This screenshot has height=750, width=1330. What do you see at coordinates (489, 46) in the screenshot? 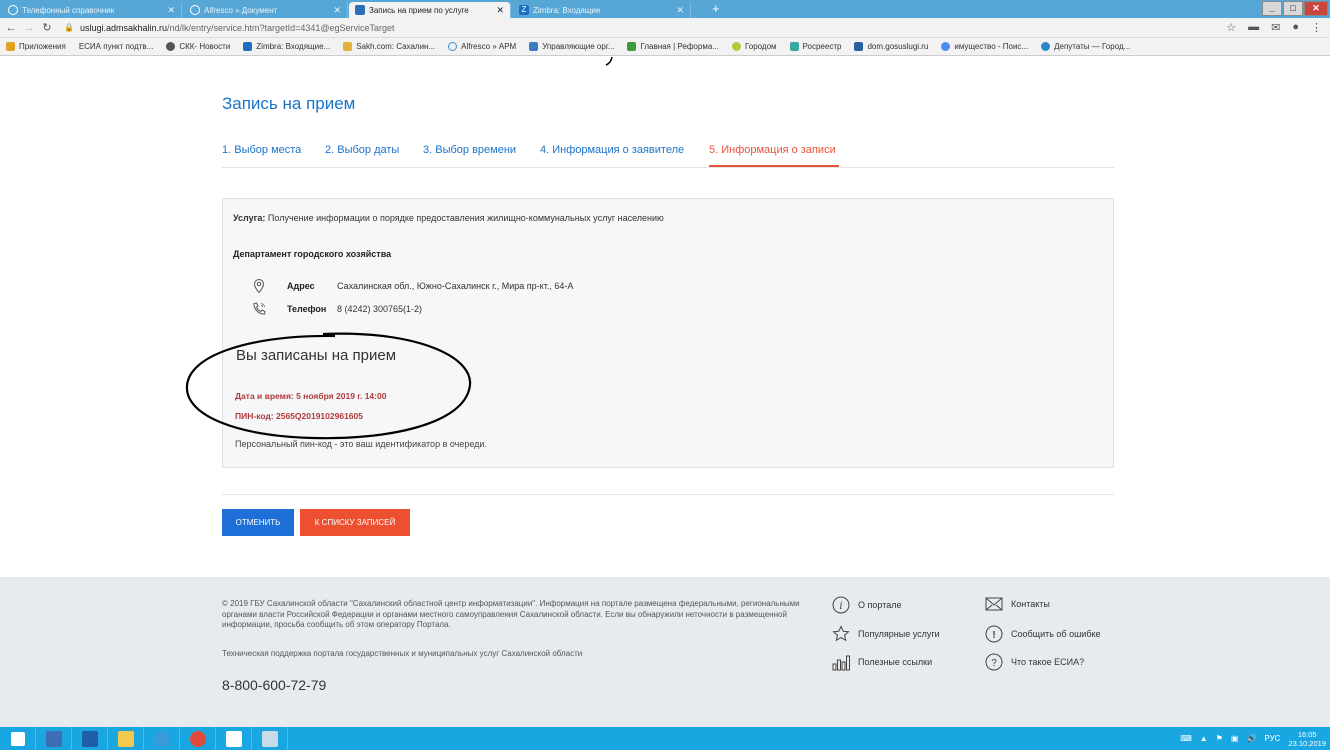
I see `bookmark-label: Alfresco » АРМ` at bounding box center [489, 46].